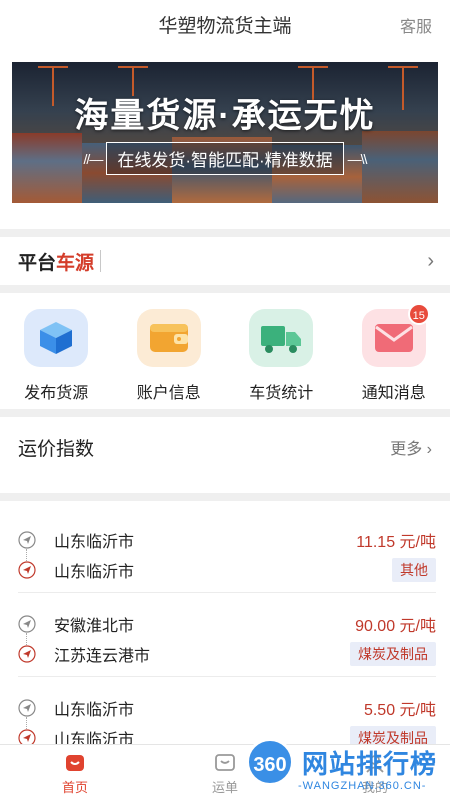 This screenshot has height=800, width=450. I want to click on cargo-type-tag: 煤炭及制品, so click(393, 654).